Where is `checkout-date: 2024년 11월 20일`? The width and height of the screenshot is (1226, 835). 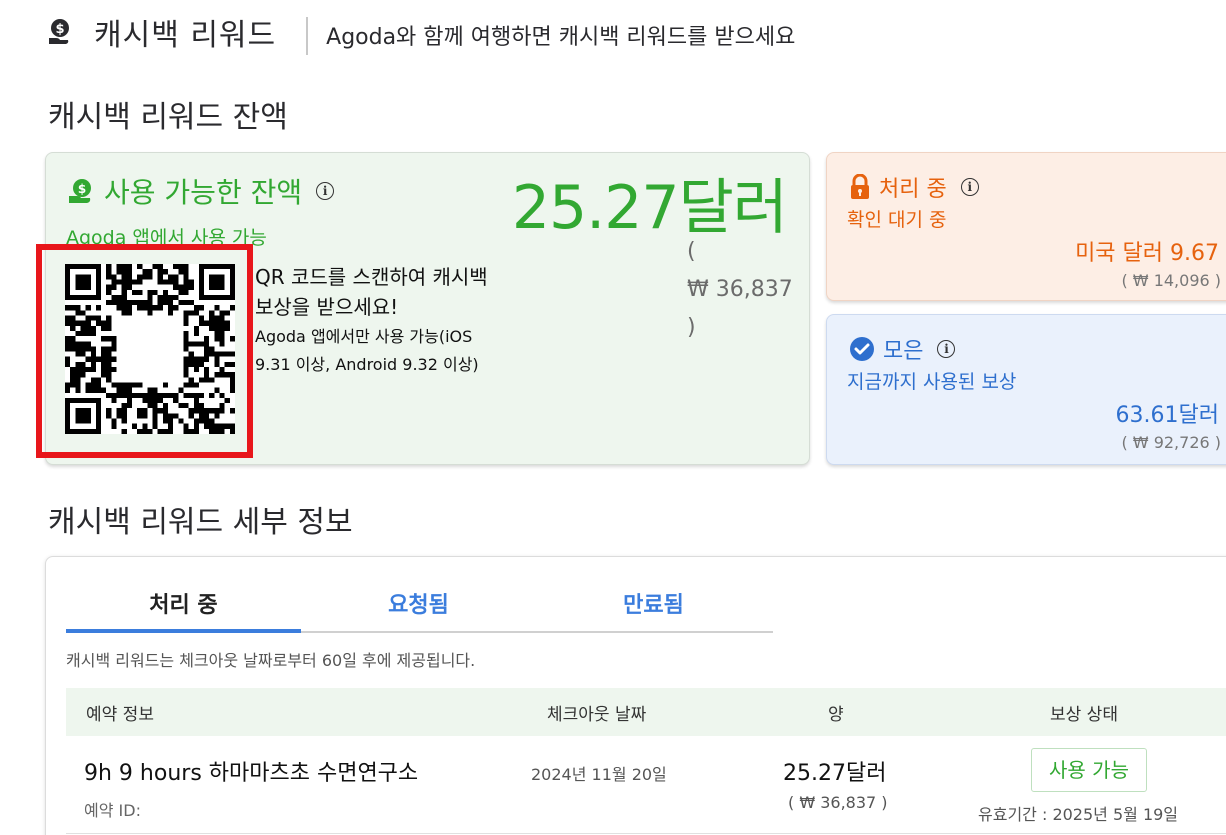 checkout-date: 2024년 11월 20일 is located at coordinates (599, 774).